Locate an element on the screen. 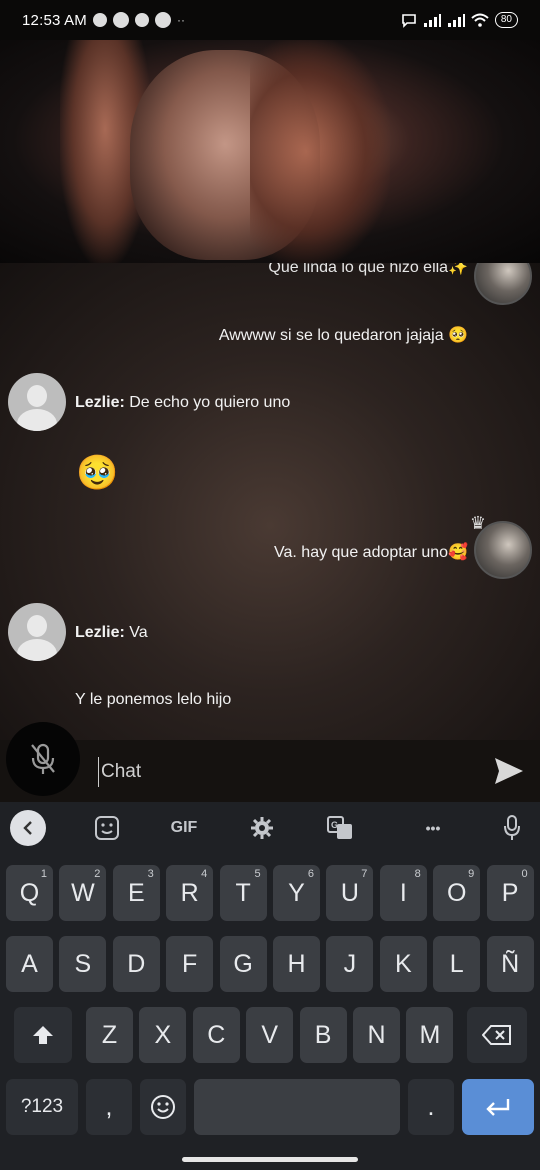 This screenshot has height=1170, width=540. key-n-tilde: Ñ is located at coordinates (510, 964).